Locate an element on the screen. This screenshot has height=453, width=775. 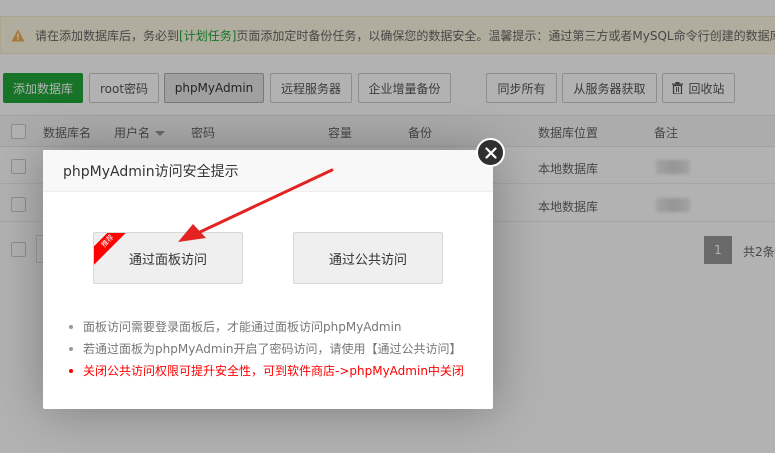
public-access-button: 通过公共访问 is located at coordinates (368, 258).